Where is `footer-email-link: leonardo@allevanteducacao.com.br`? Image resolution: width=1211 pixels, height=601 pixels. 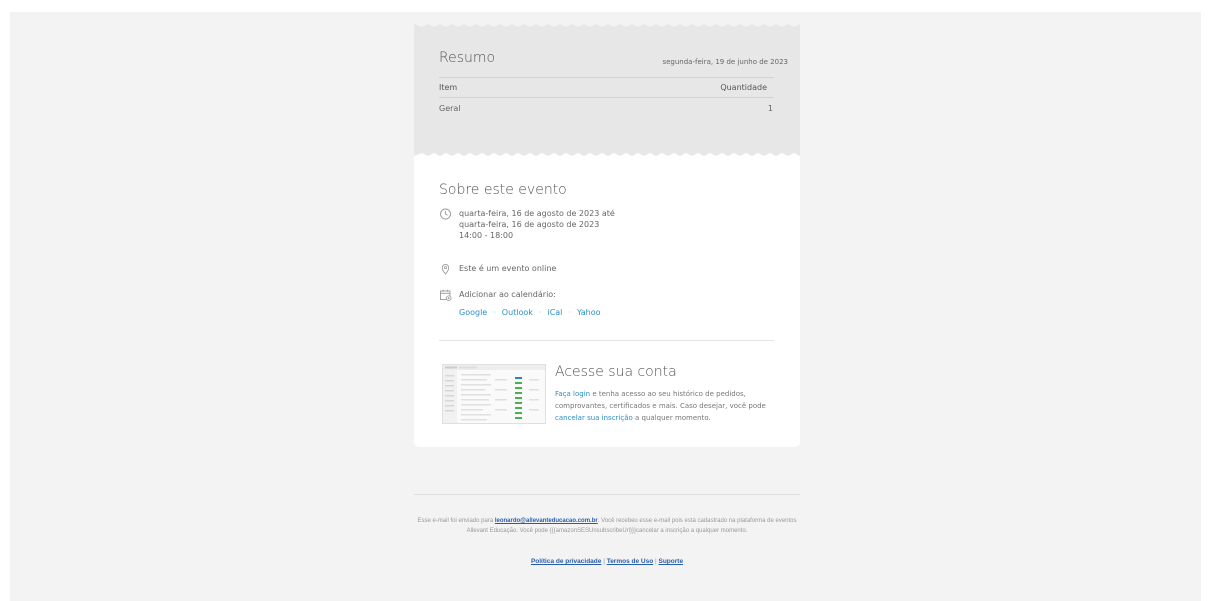
footer-email-link: leonardo@allevanteducacao.com.br is located at coordinates (546, 521).